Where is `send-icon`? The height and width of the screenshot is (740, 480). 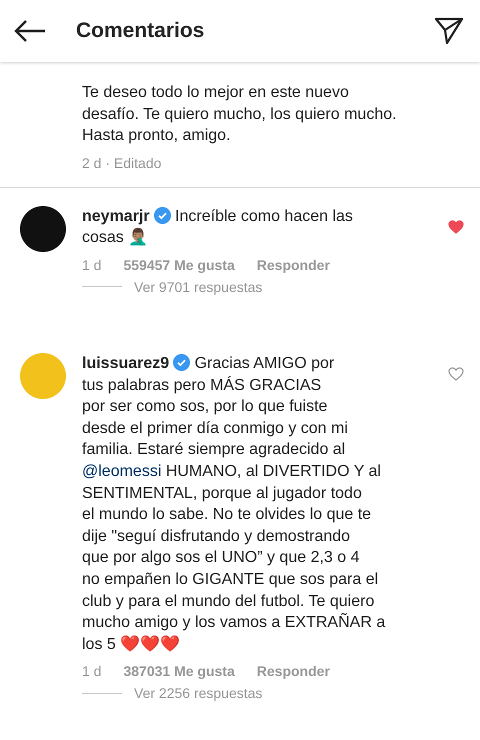 send-icon is located at coordinates (449, 31).